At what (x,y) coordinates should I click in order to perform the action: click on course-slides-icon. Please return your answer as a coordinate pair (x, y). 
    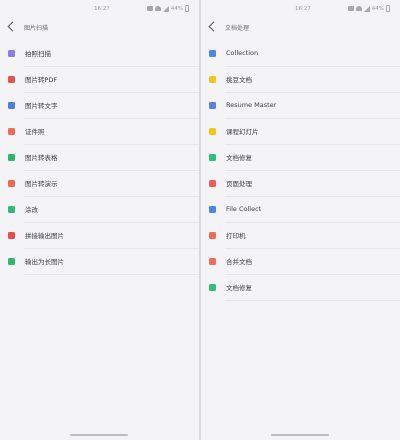
    Looking at the image, I should click on (212, 131).